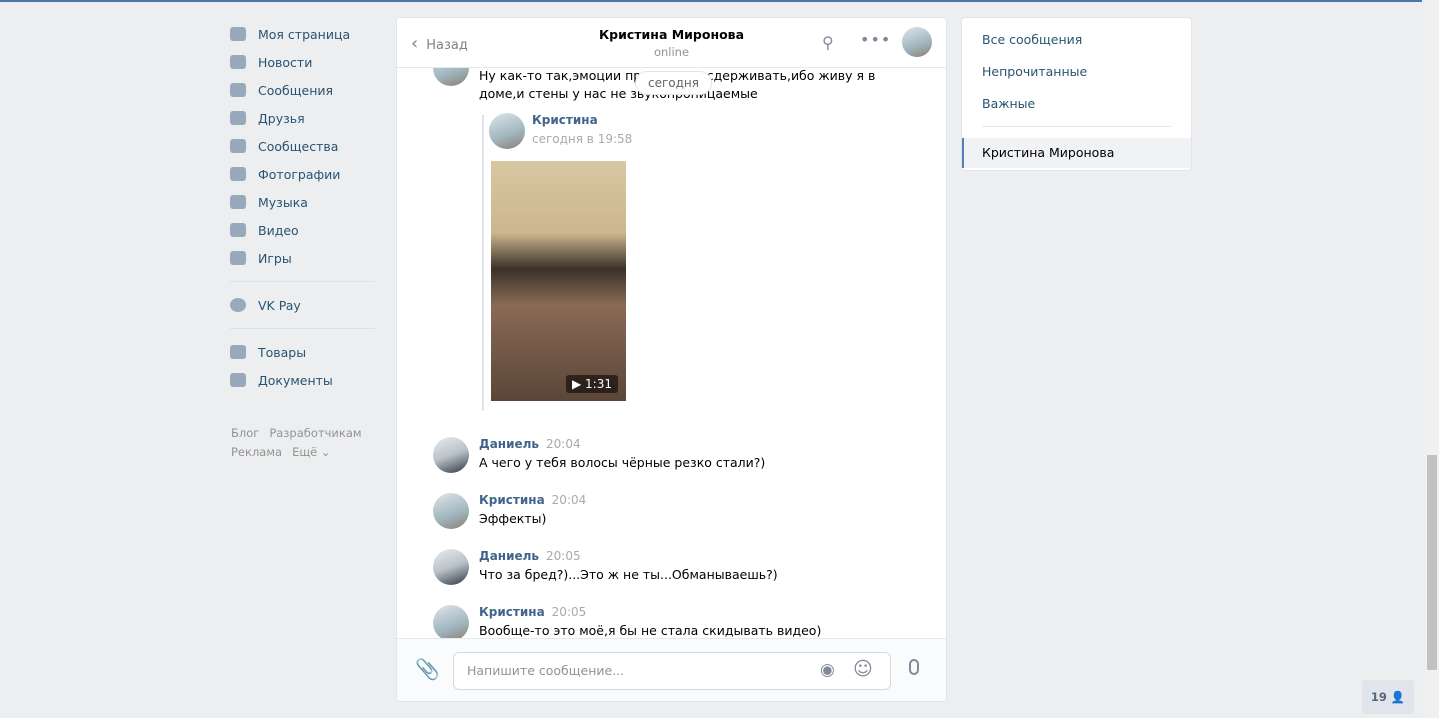 This screenshot has width=1439, height=718. I want to click on ruble-icon, so click(238, 305).